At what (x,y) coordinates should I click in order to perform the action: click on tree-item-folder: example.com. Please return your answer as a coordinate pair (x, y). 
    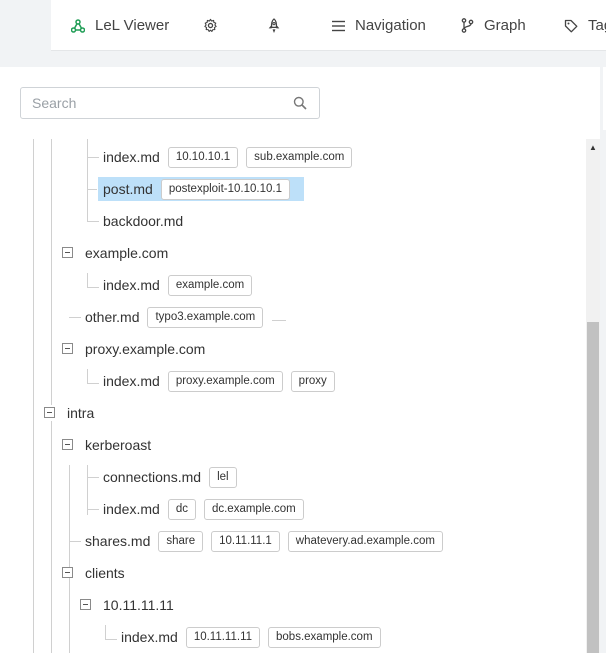
    Looking at the image, I should click on (126, 253).